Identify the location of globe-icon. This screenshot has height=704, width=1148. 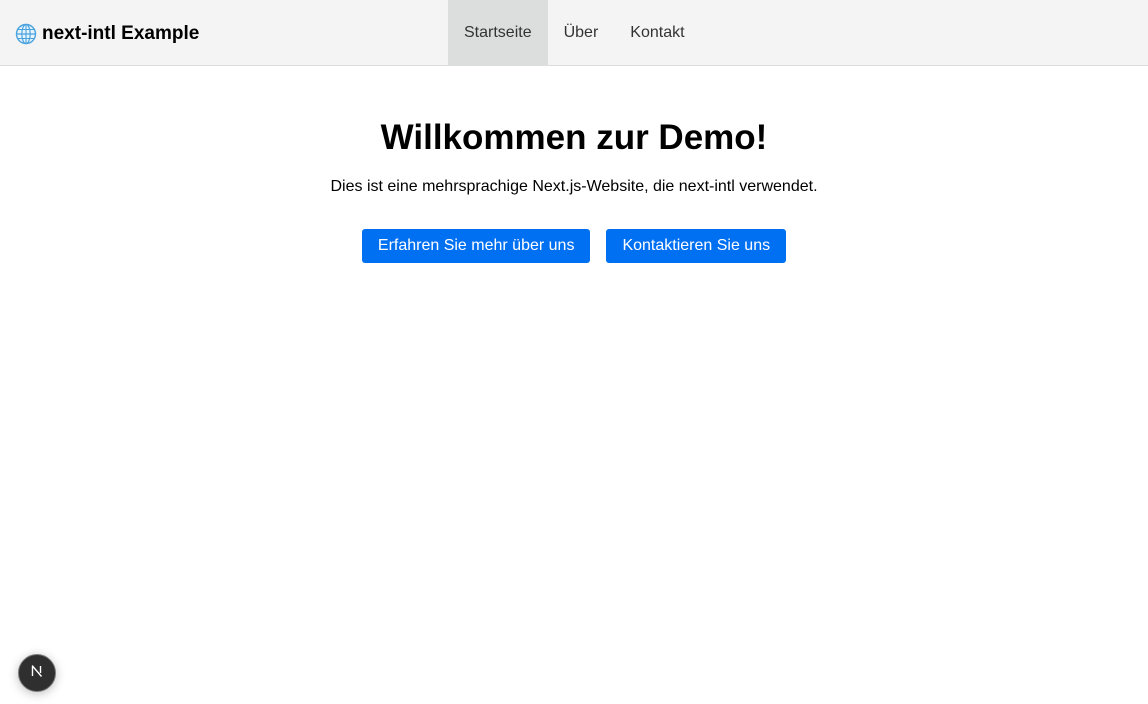
(26, 34).